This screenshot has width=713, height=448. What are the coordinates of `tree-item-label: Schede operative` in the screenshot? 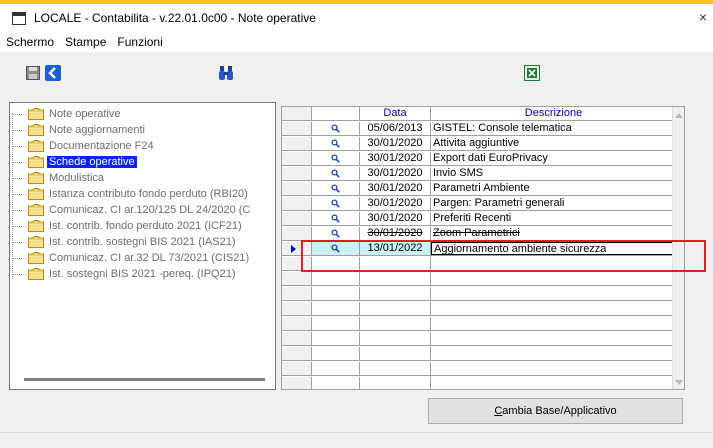 It's located at (92, 162).